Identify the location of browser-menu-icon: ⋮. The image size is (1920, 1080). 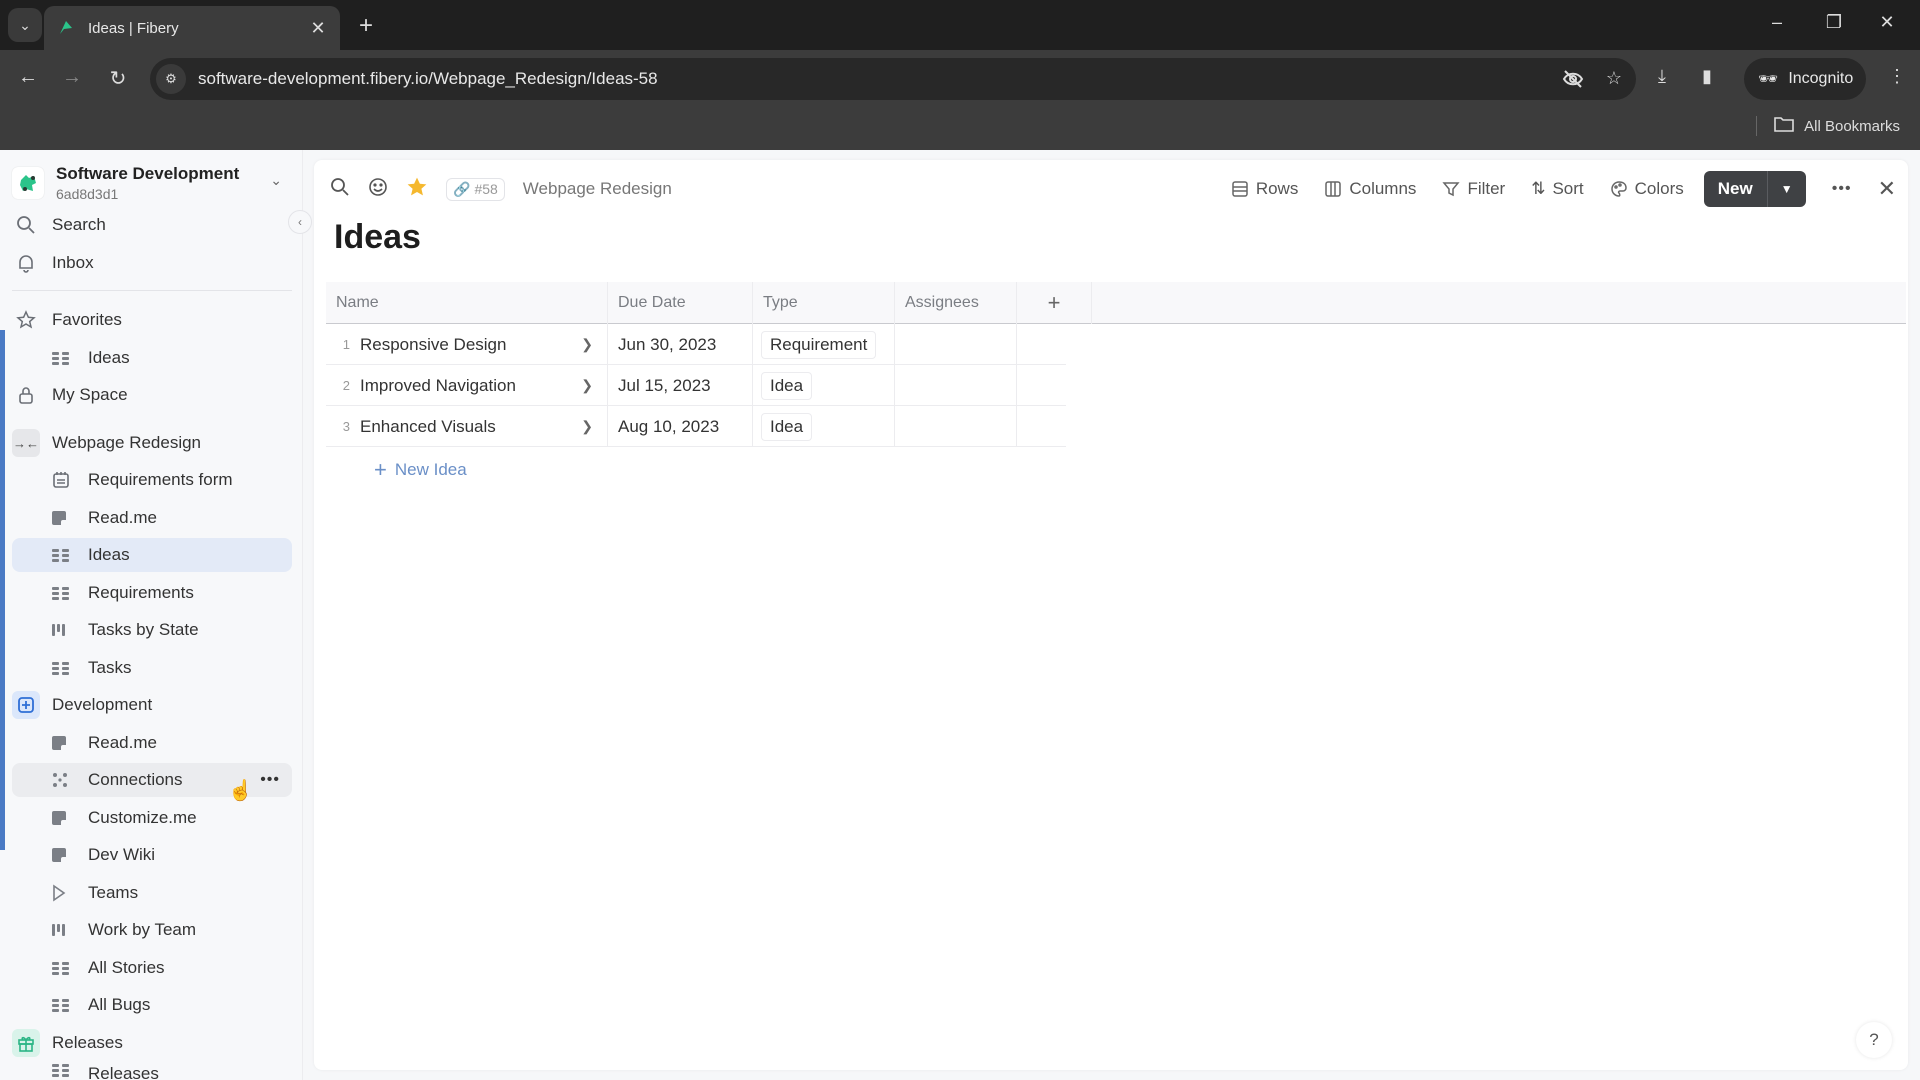
(1897, 76).